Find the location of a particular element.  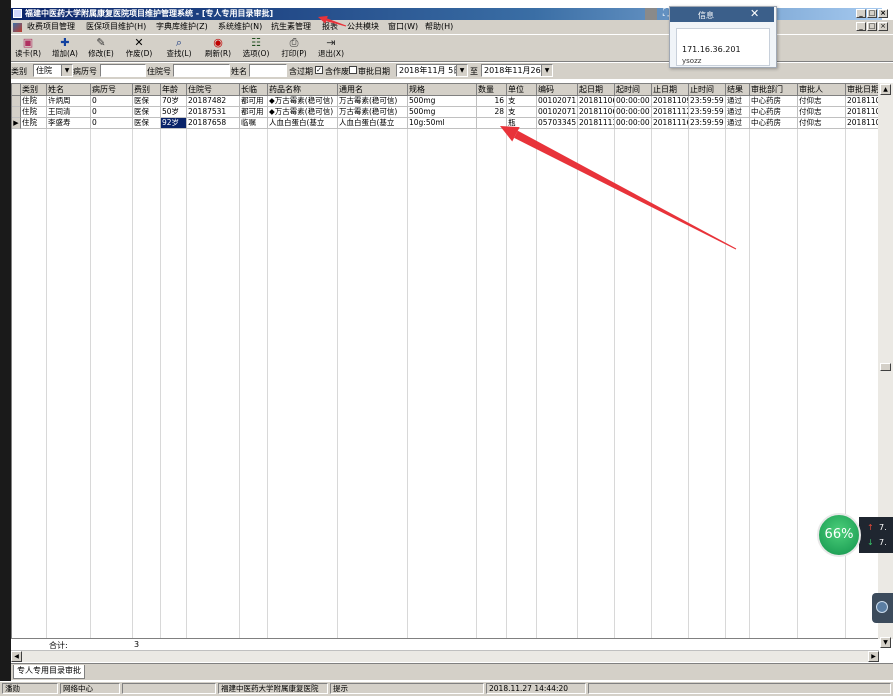

annotation-arrow-title is located at coordinates (332, 21).